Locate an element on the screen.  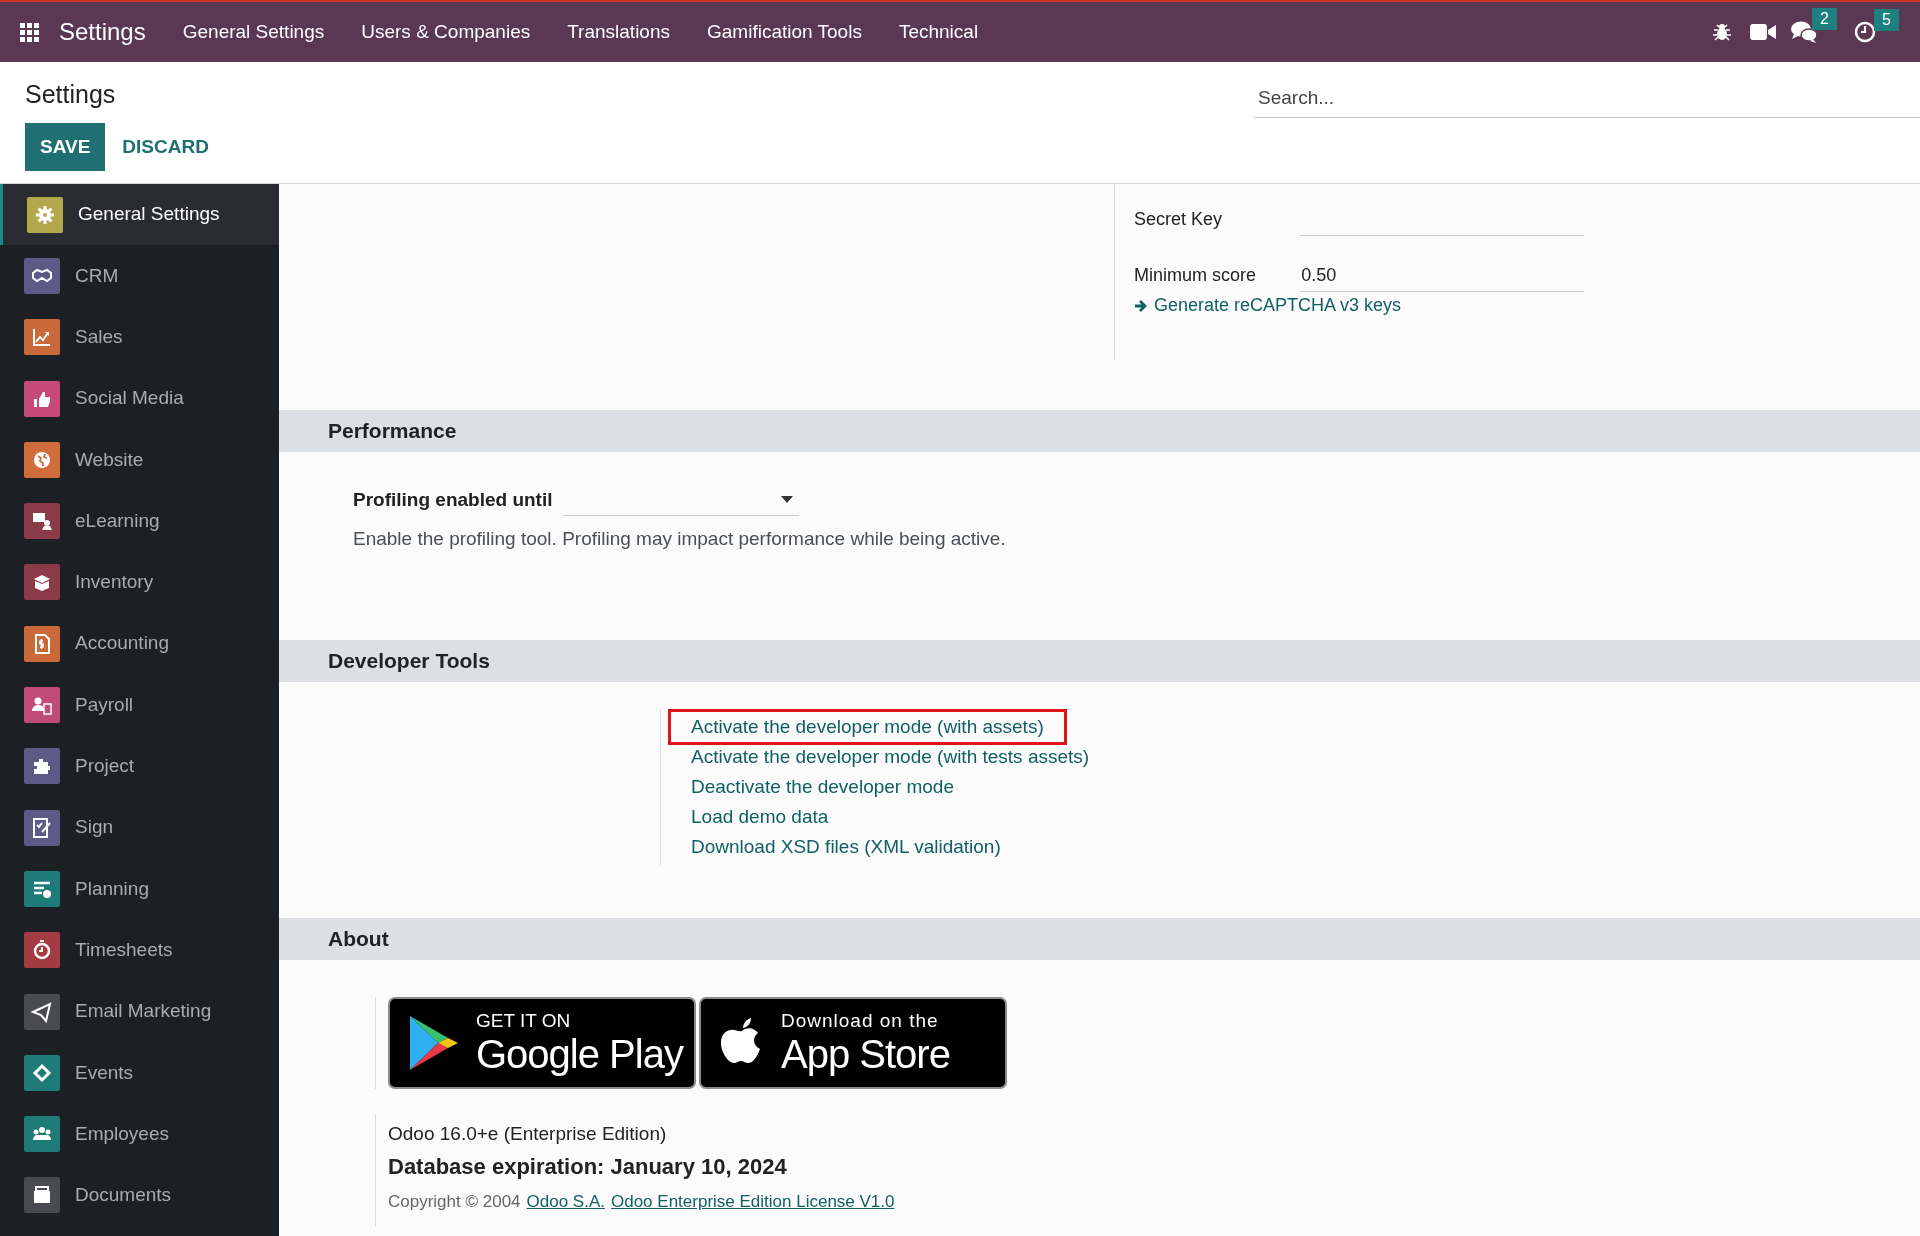
page-title: Settings is located at coordinates (71, 94).